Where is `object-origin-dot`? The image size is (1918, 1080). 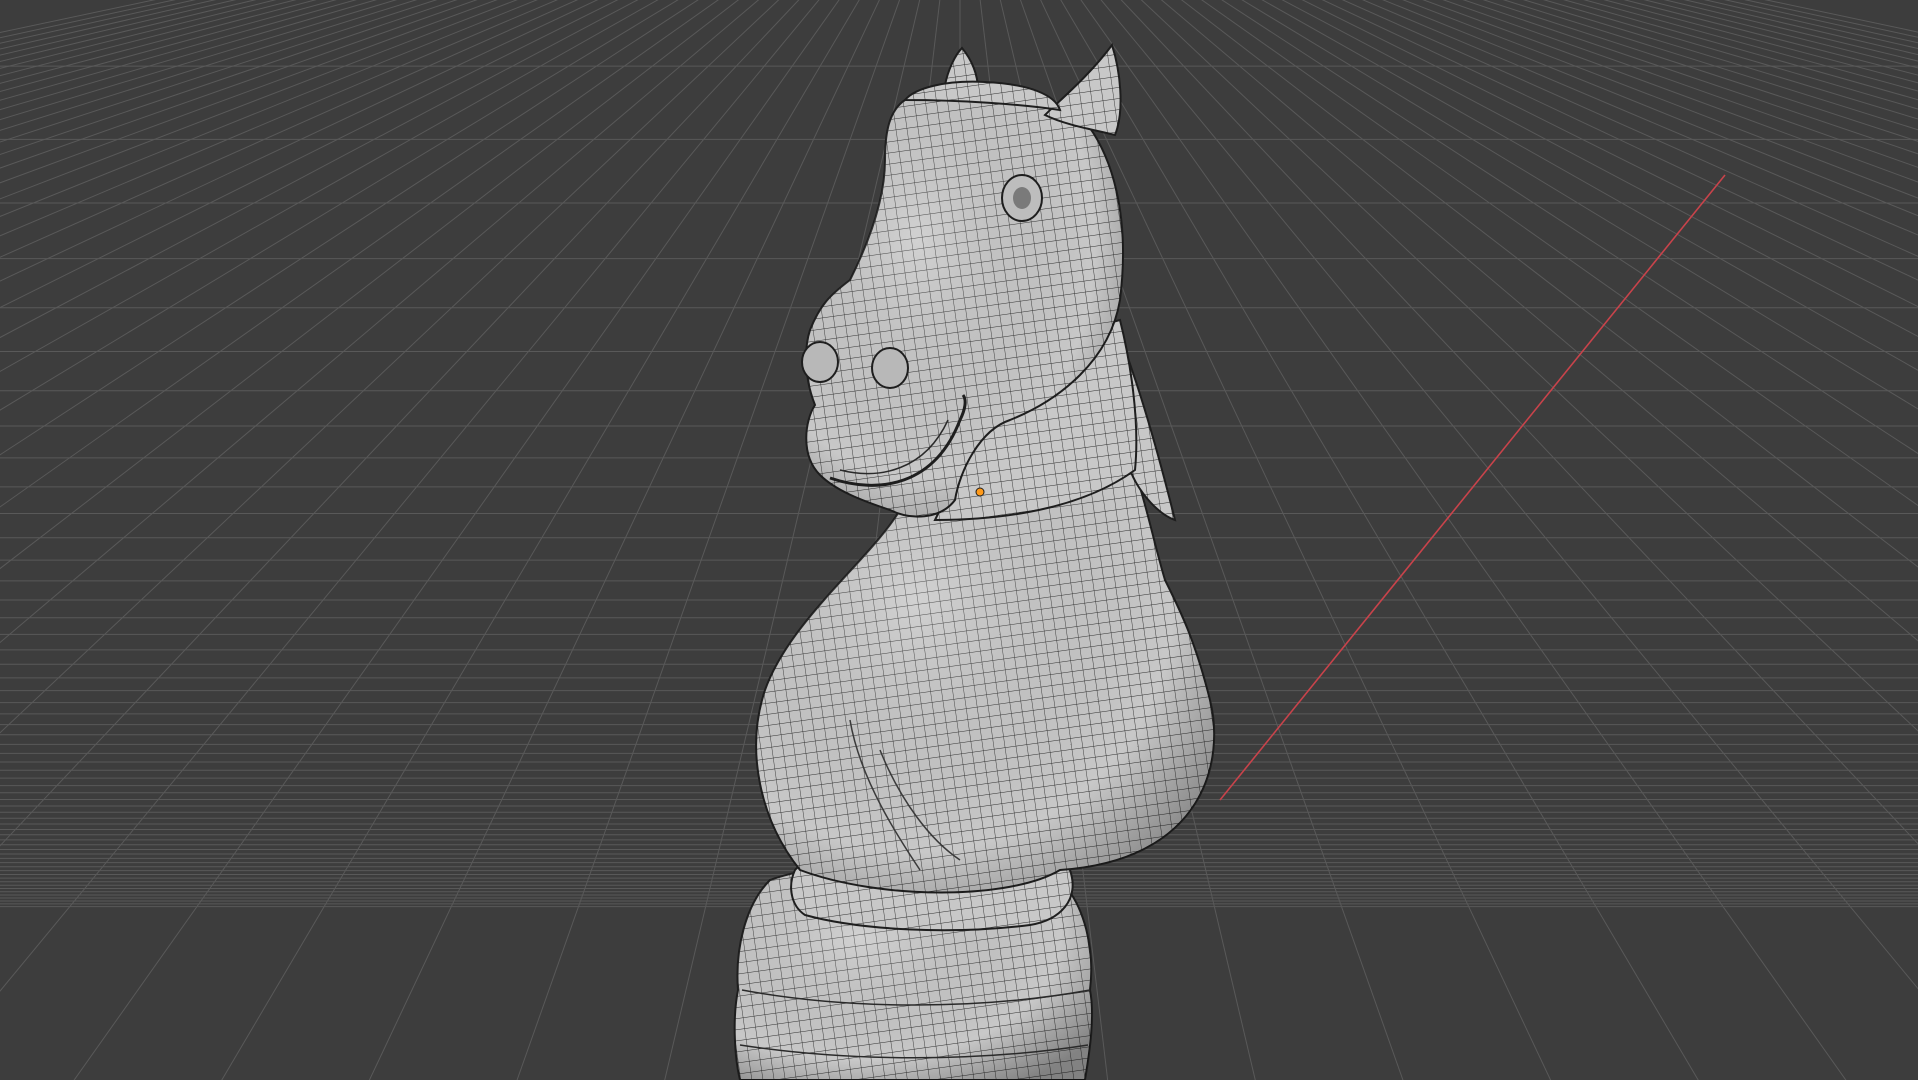 object-origin-dot is located at coordinates (980, 492).